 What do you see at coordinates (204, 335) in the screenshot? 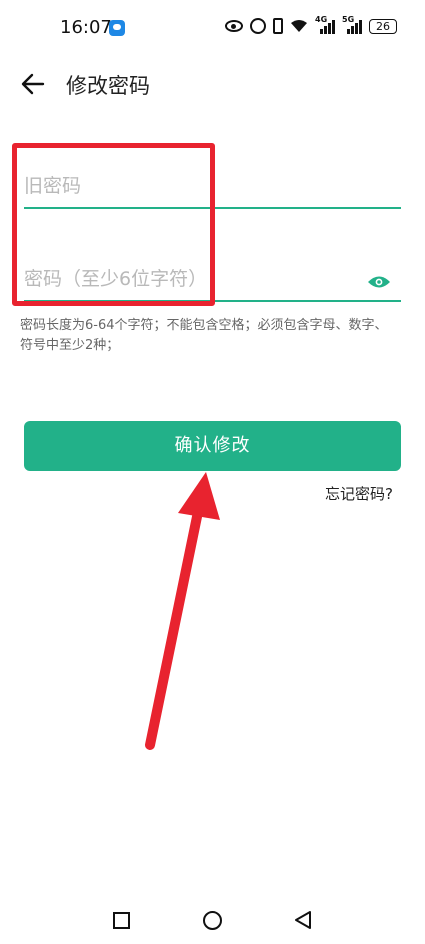
I see `password-requirements-hint: 密码长度为6-64个字符；不能包含空格；必须包含字母、数字、符号中至少2种；` at bounding box center [204, 335].